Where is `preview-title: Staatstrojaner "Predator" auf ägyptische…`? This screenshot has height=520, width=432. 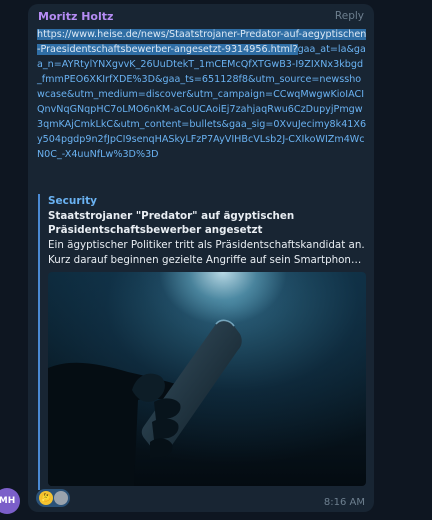 preview-title: Staatstrojaner "Predator" auf ägyptische… is located at coordinates (171, 223).